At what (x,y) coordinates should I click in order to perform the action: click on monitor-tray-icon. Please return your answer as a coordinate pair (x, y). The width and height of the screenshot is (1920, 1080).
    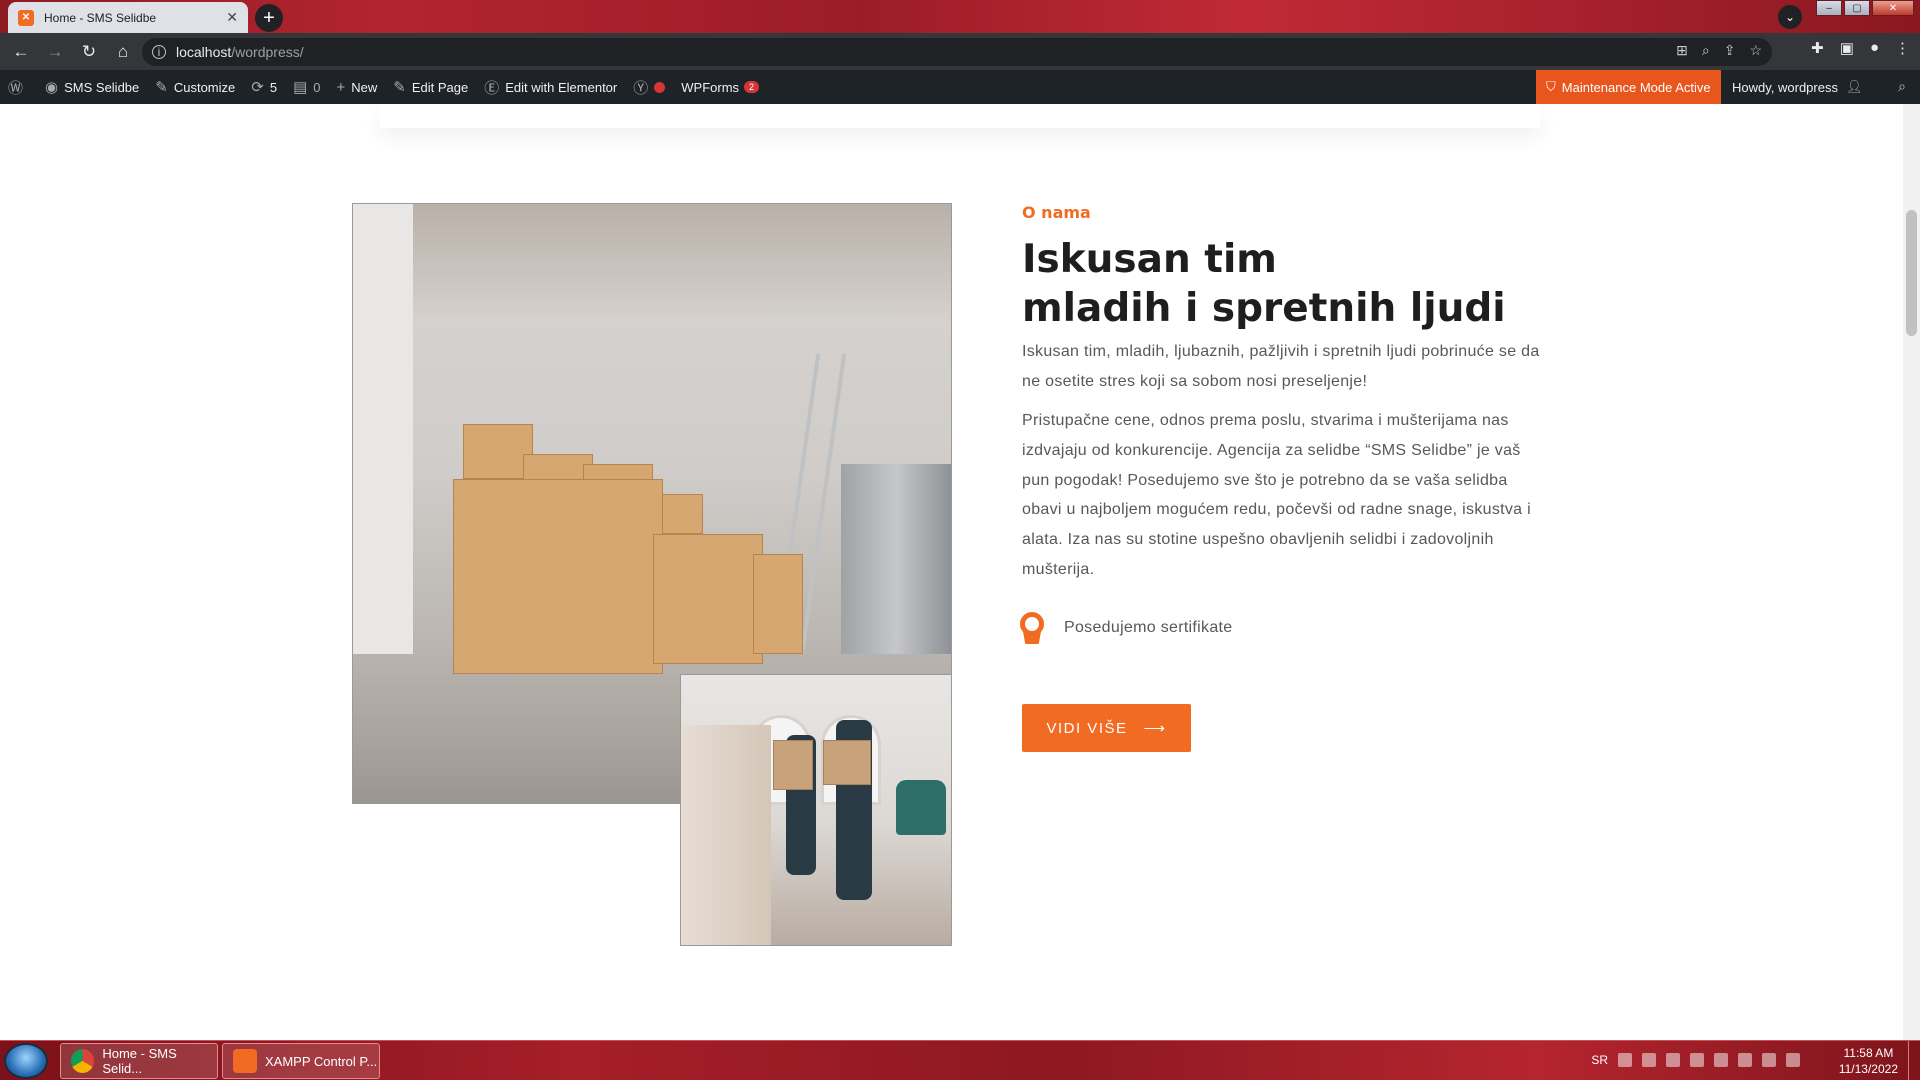
    Looking at the image, I should click on (1769, 1060).